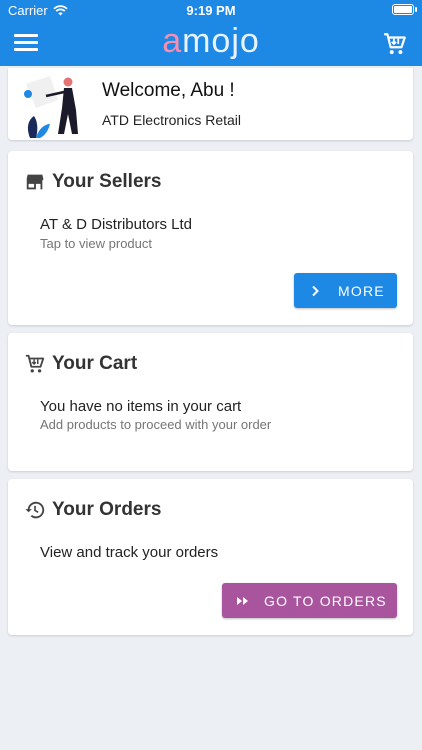  Describe the element at coordinates (242, 600) in the screenshot. I see `fast-forward-icon` at that location.